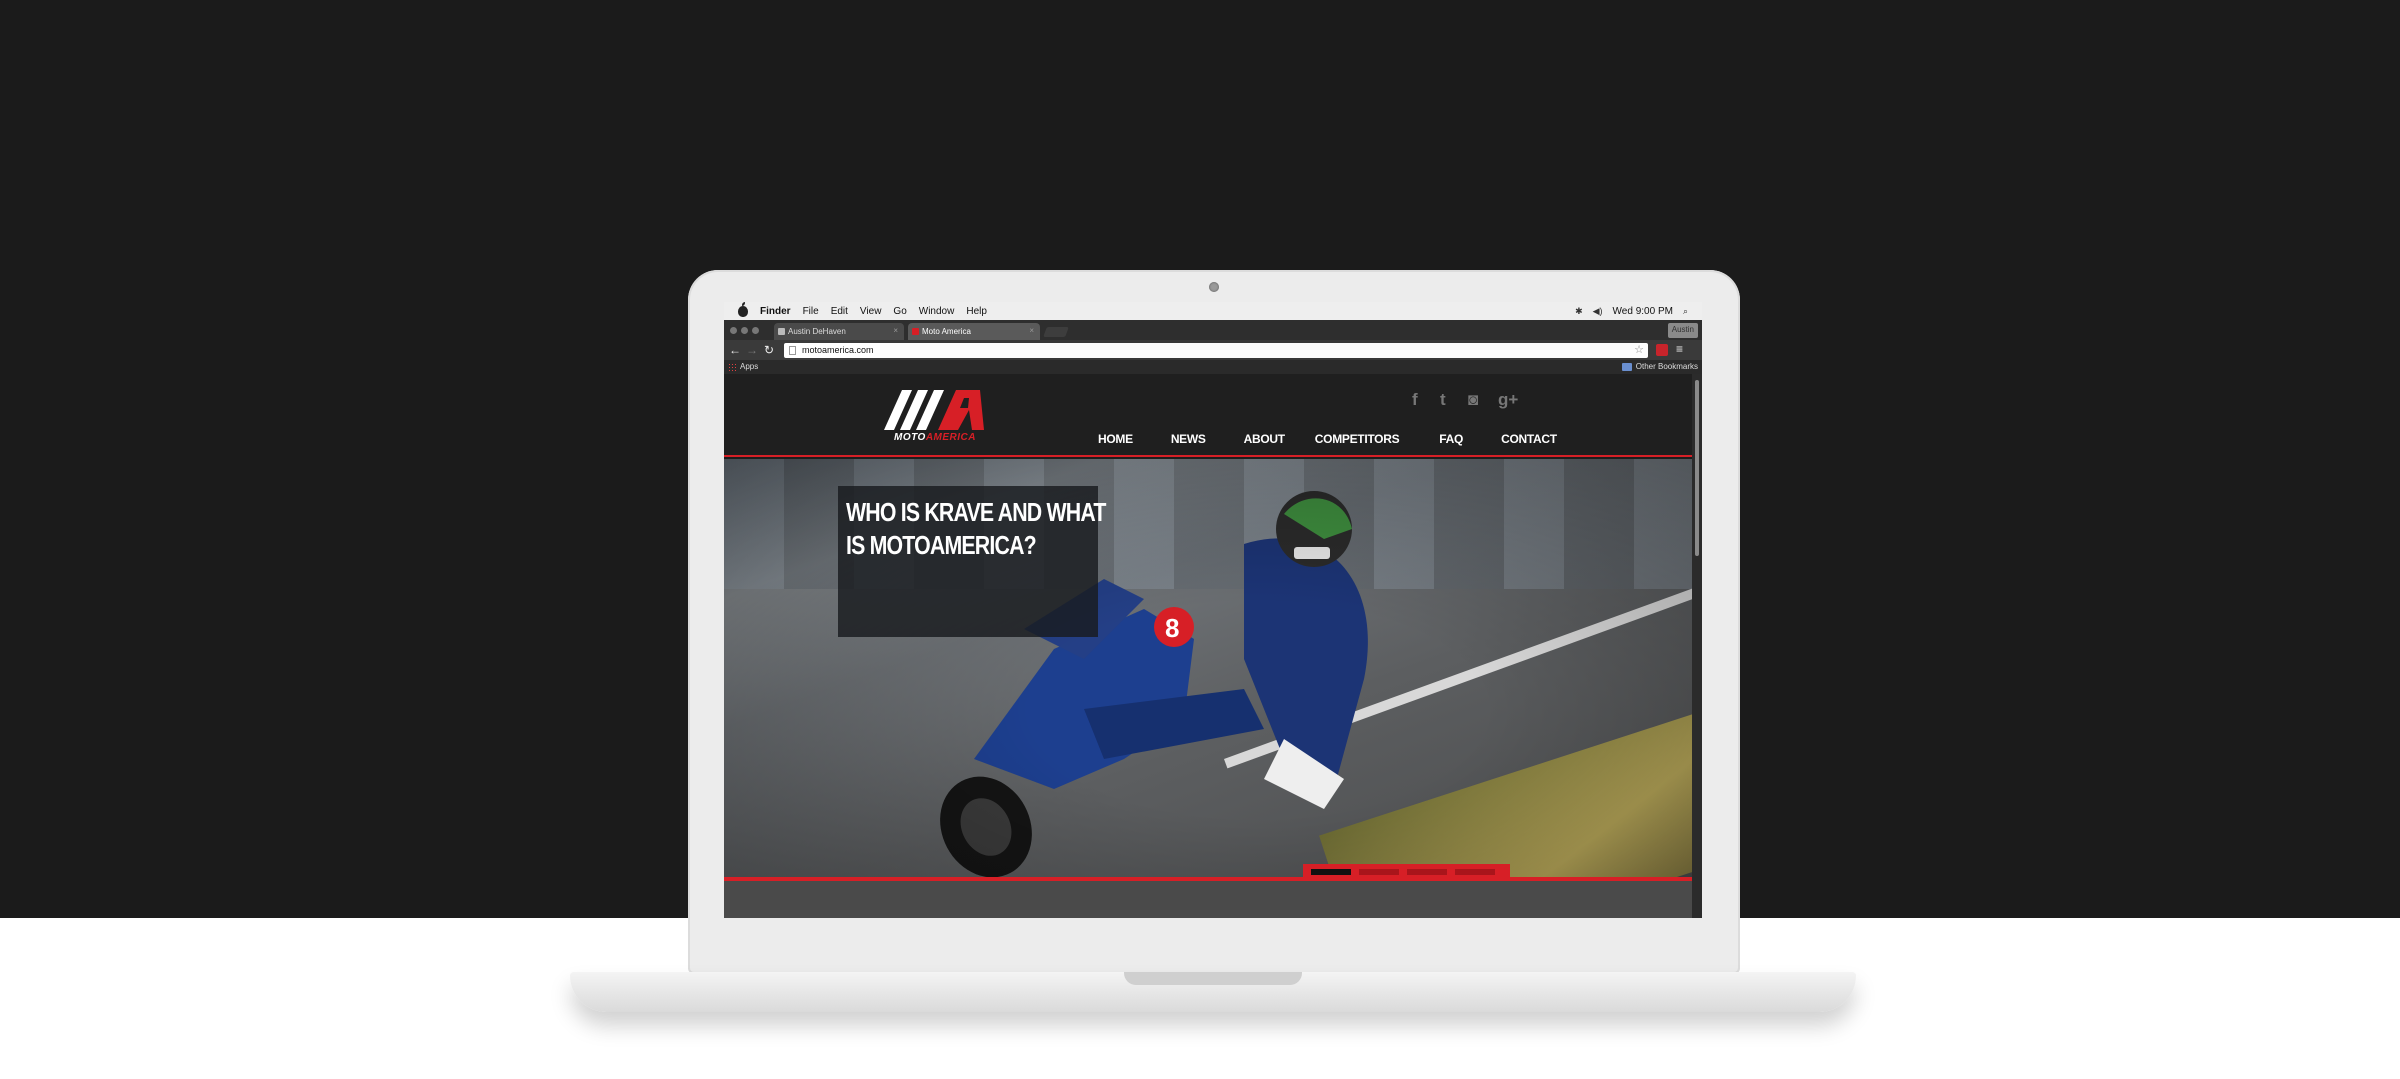  I want to click on new-tab-button, so click(1056, 332).